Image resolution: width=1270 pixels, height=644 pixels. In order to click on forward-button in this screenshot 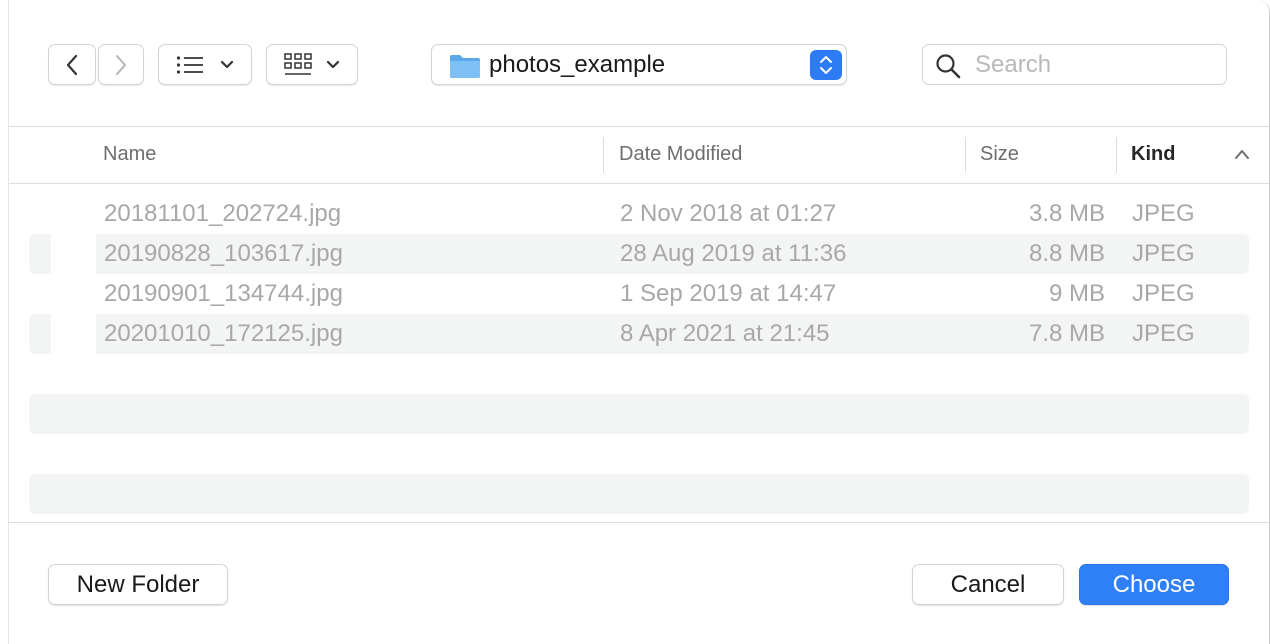, I will do `click(121, 64)`.